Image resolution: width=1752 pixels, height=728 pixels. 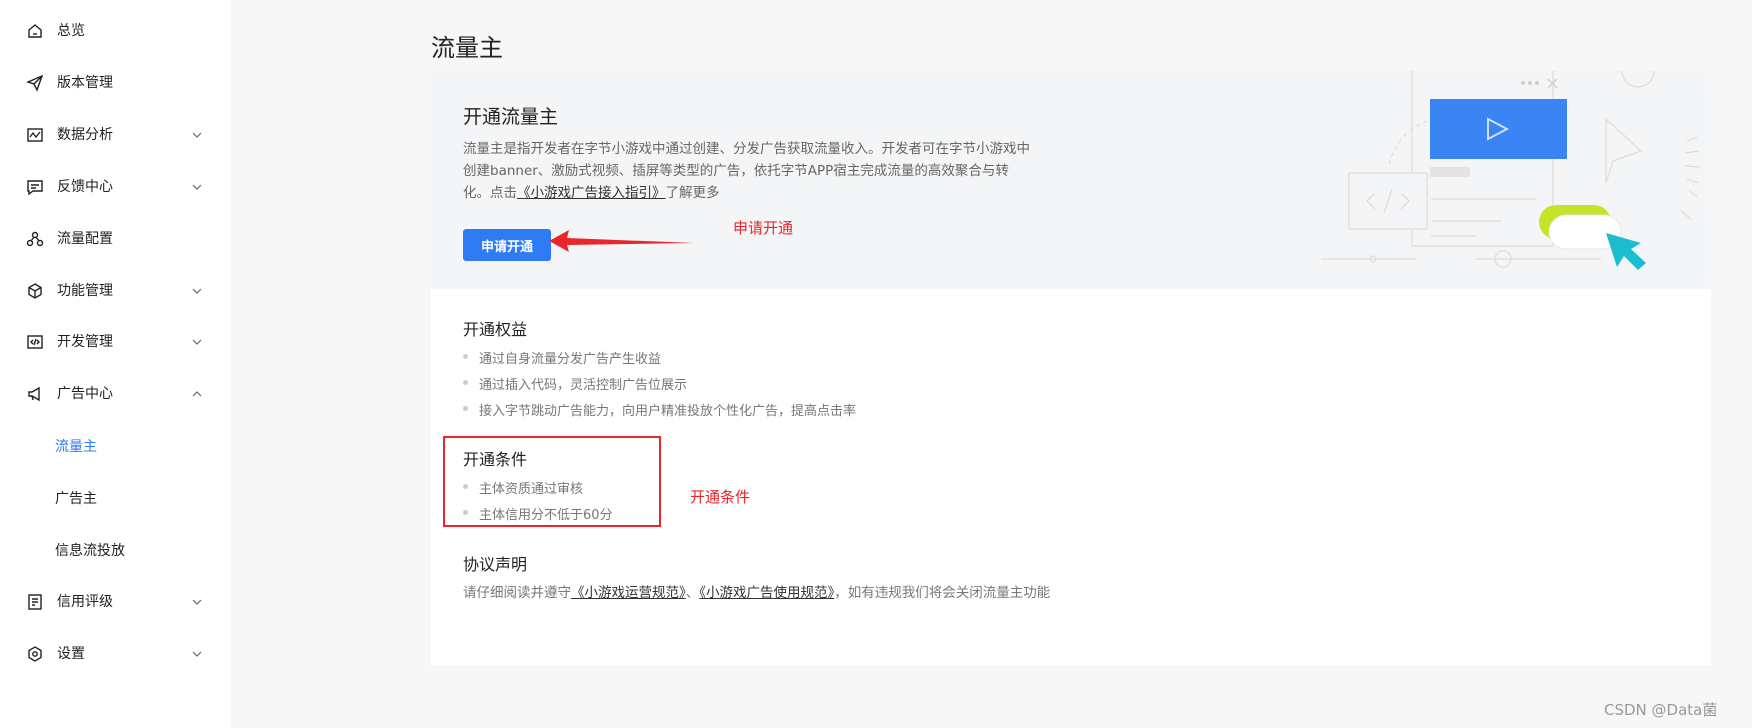 What do you see at coordinates (115, 499) in the screenshot?
I see `sidebar-subitem-advertiser: 广告主` at bounding box center [115, 499].